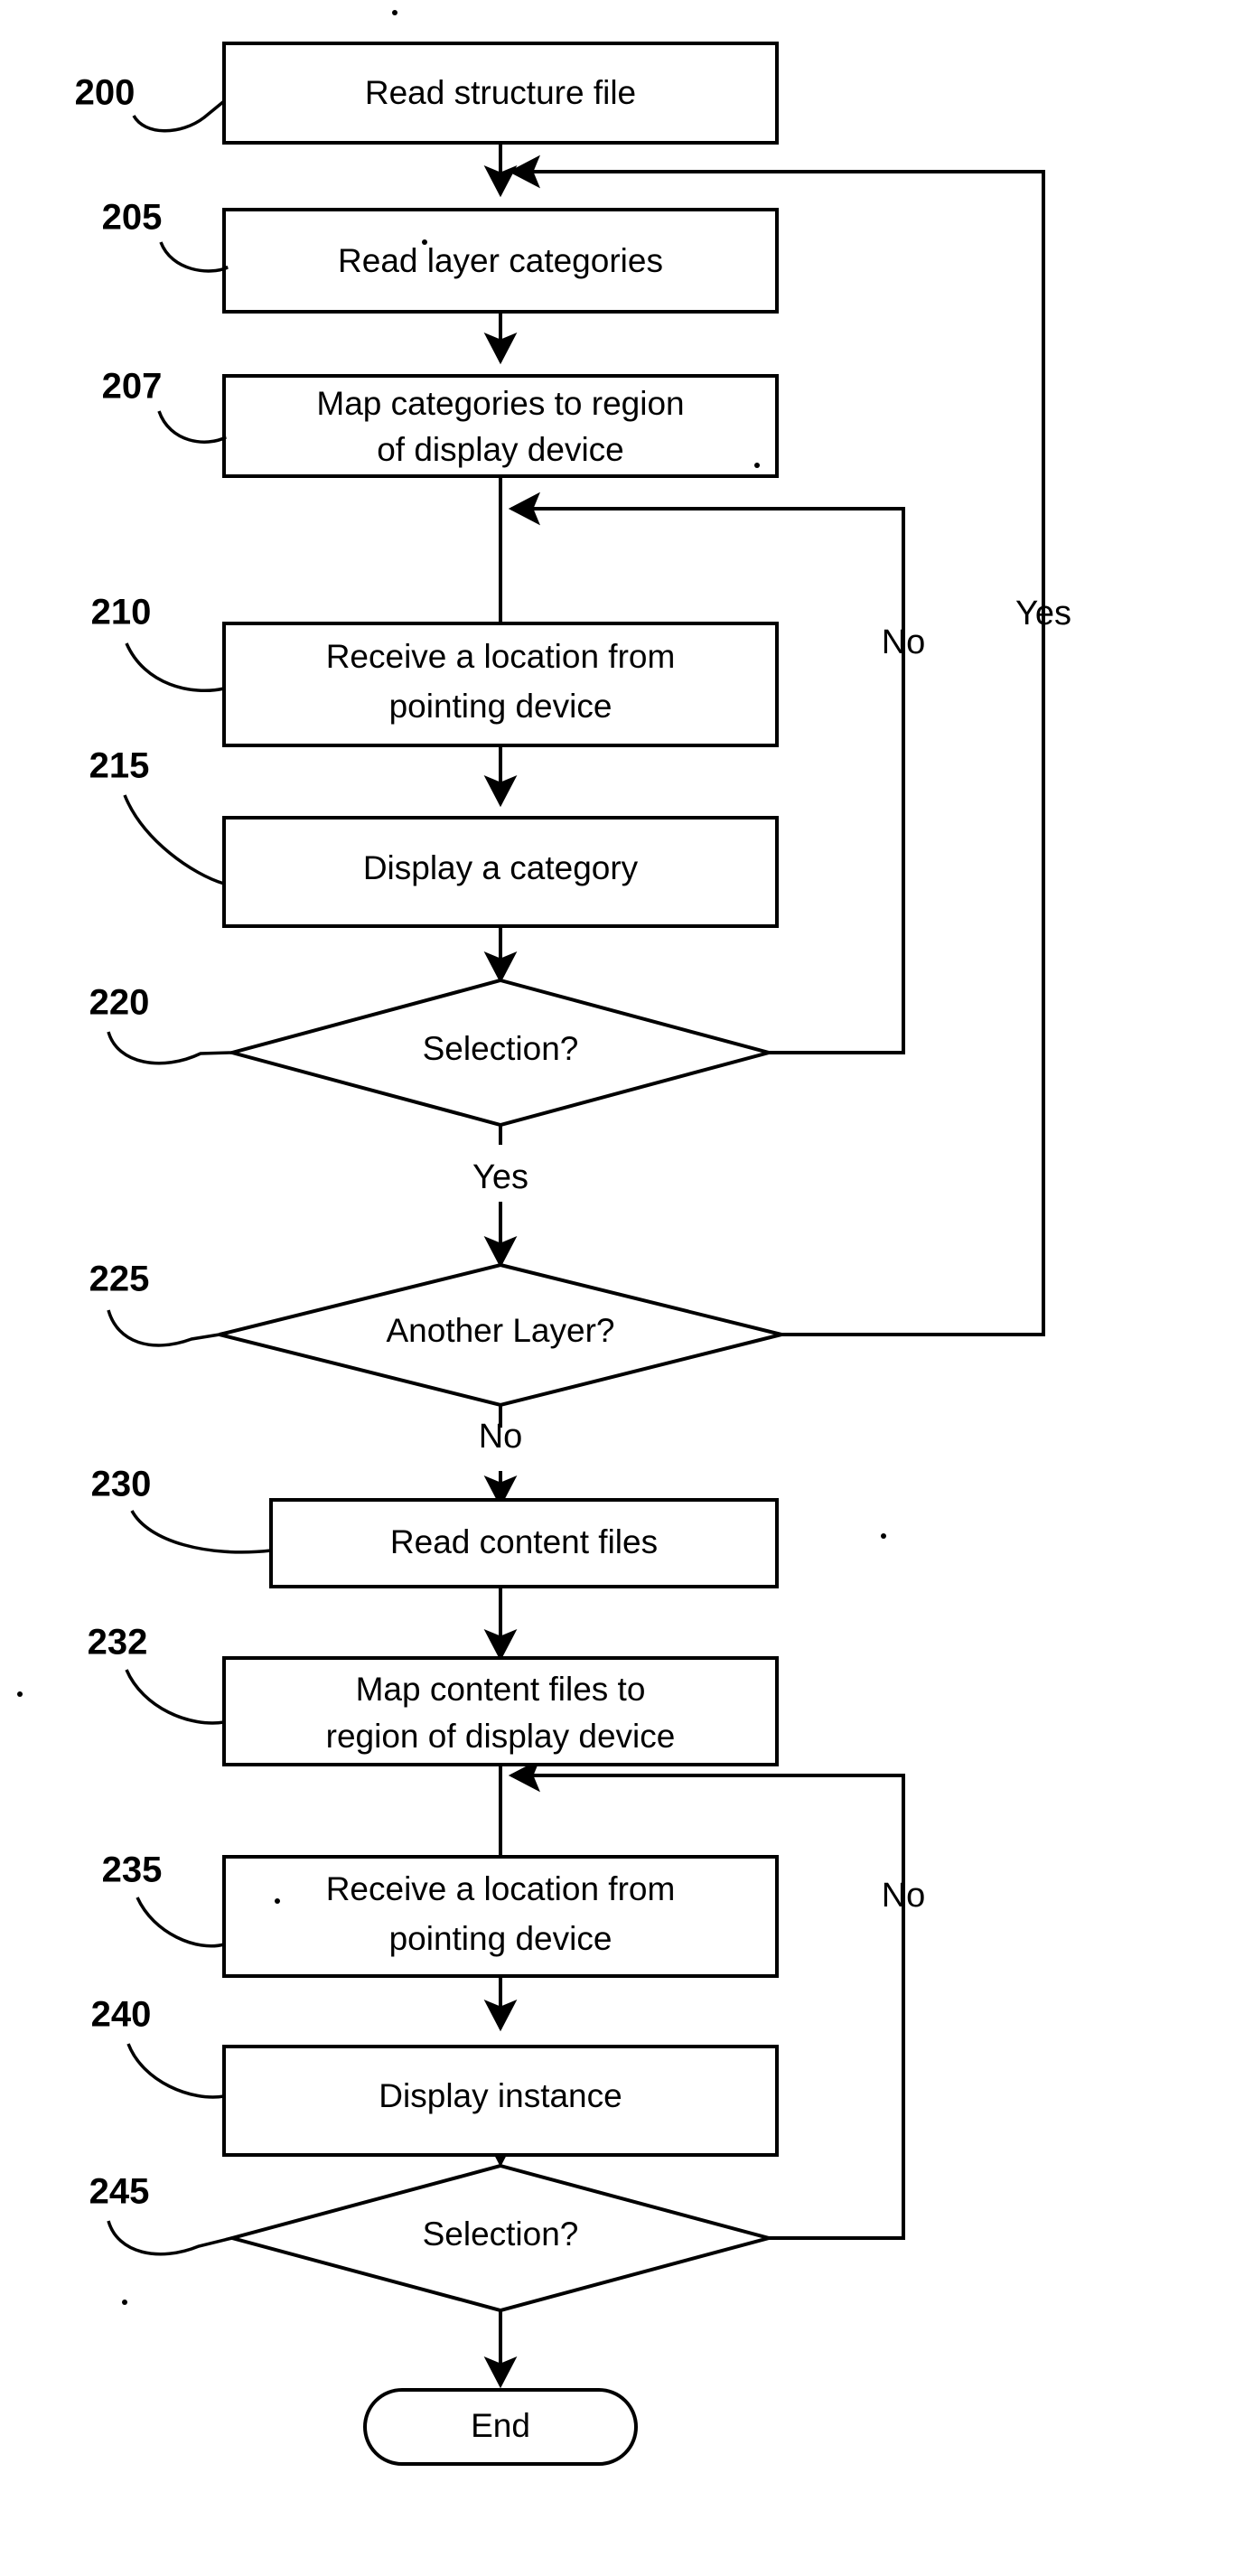 This screenshot has height=2576, width=1253. I want to click on node-232-label-line1: Map content files to, so click(501, 1689).